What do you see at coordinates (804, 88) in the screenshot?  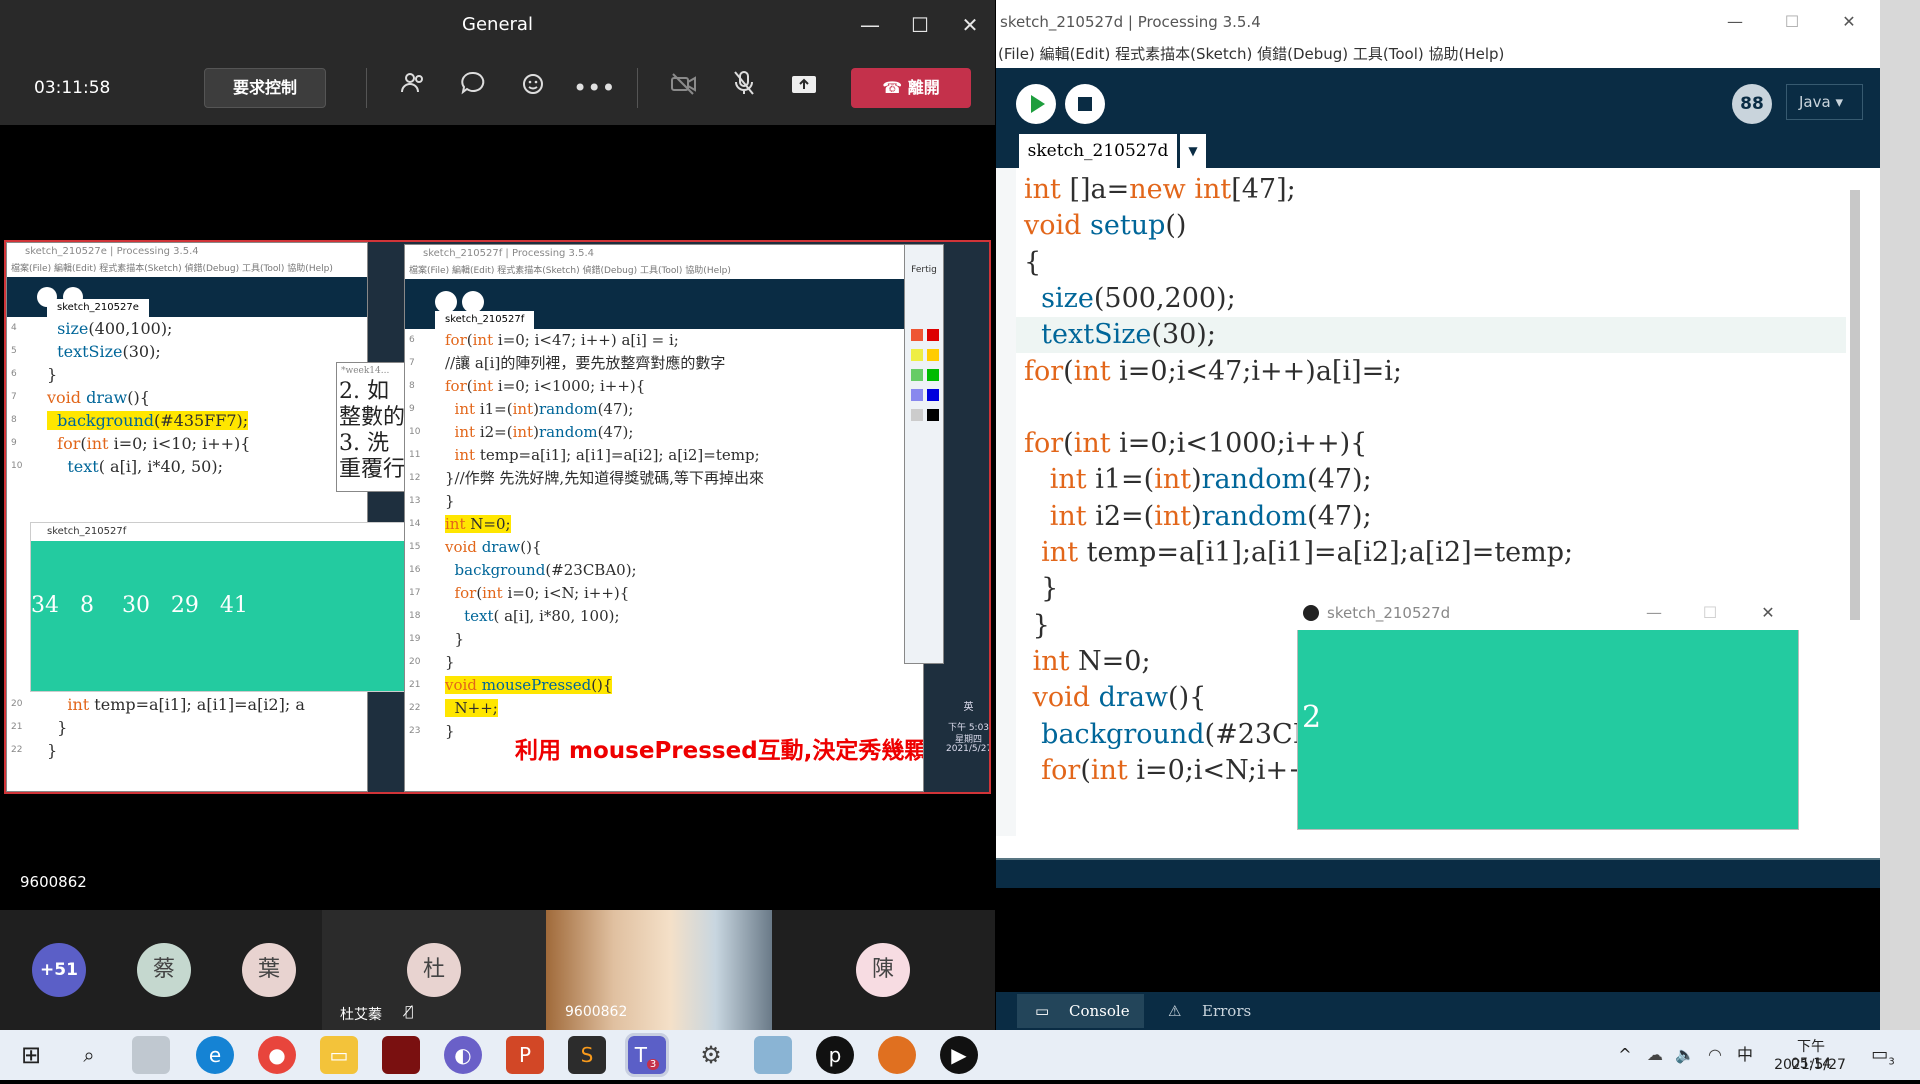 I see `share-screen-icon` at bounding box center [804, 88].